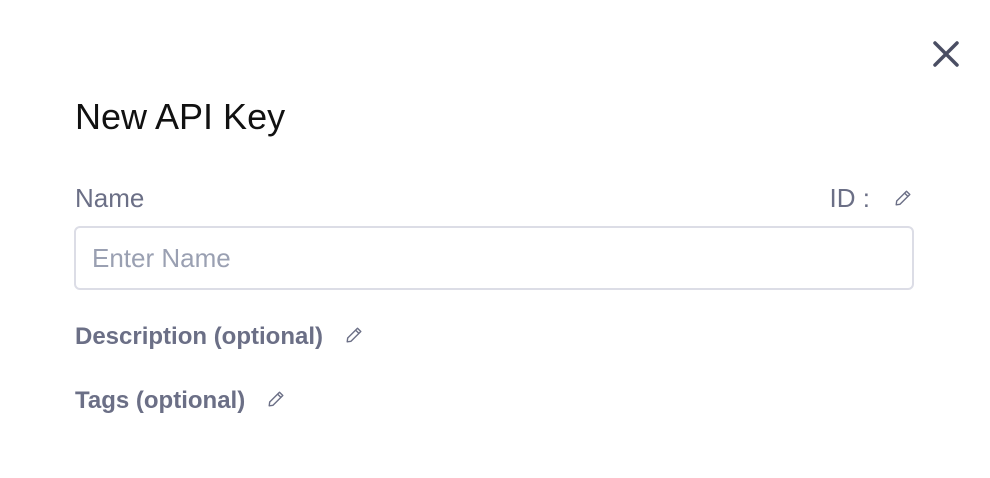  I want to click on id-edit-button, so click(903, 198).